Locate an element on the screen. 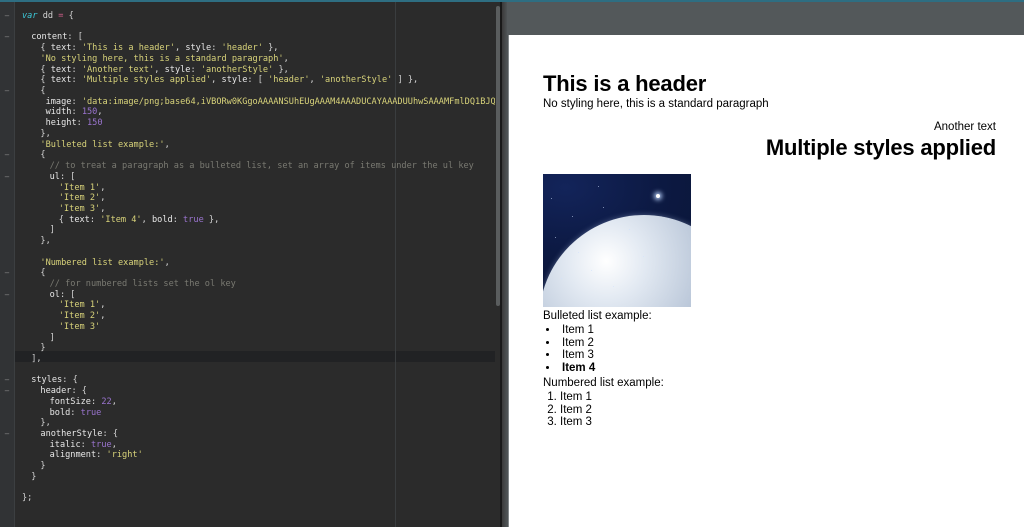 This screenshot has height=527, width=1024. doc-bulleted-list: Item 1Item 2Item 3Item 4 is located at coordinates (769, 349).